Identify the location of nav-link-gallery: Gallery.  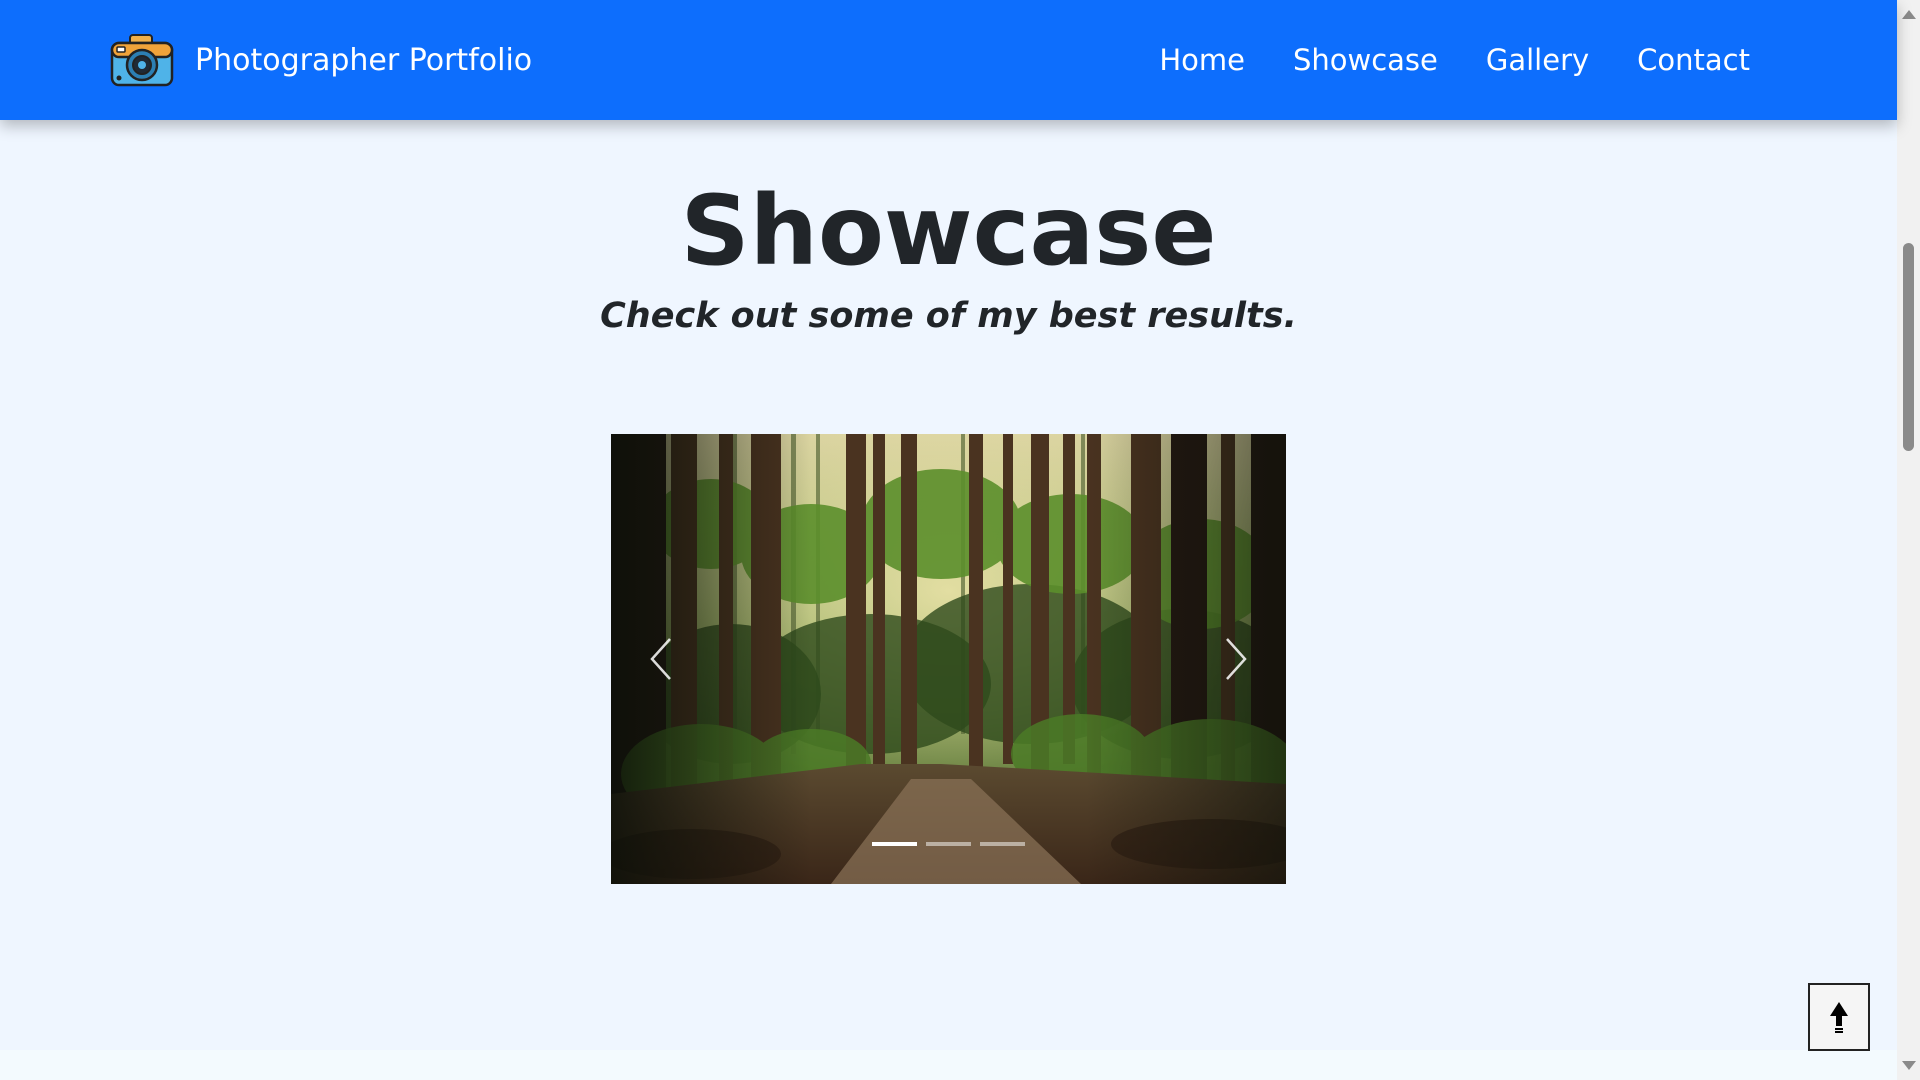
(1537, 60).